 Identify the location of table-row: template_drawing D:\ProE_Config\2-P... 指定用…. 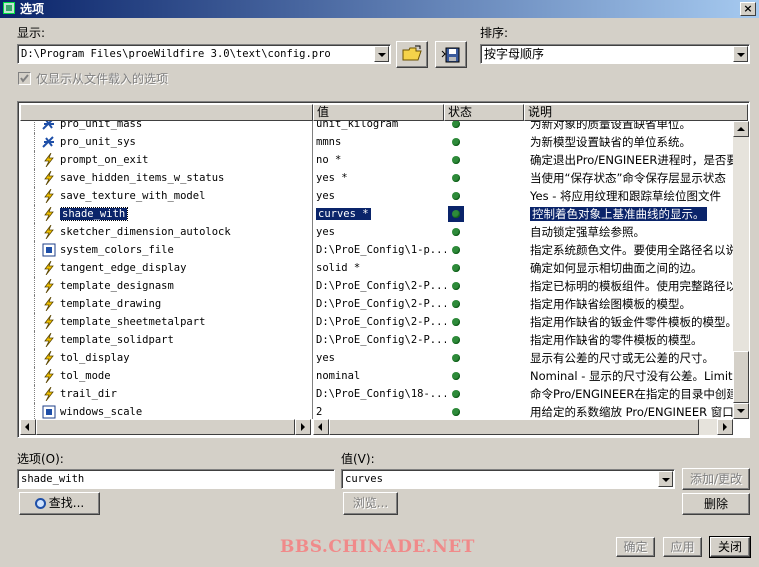
(376, 304).